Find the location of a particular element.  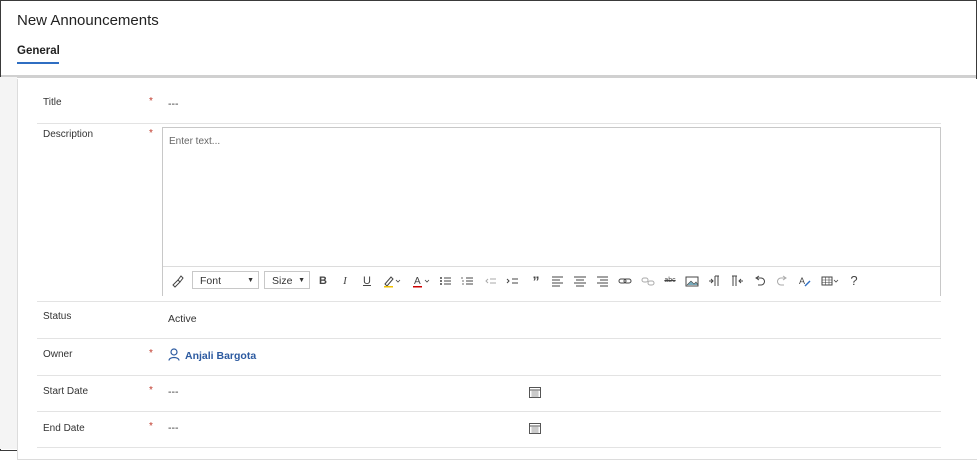

format-painter-icon is located at coordinates (178, 281).